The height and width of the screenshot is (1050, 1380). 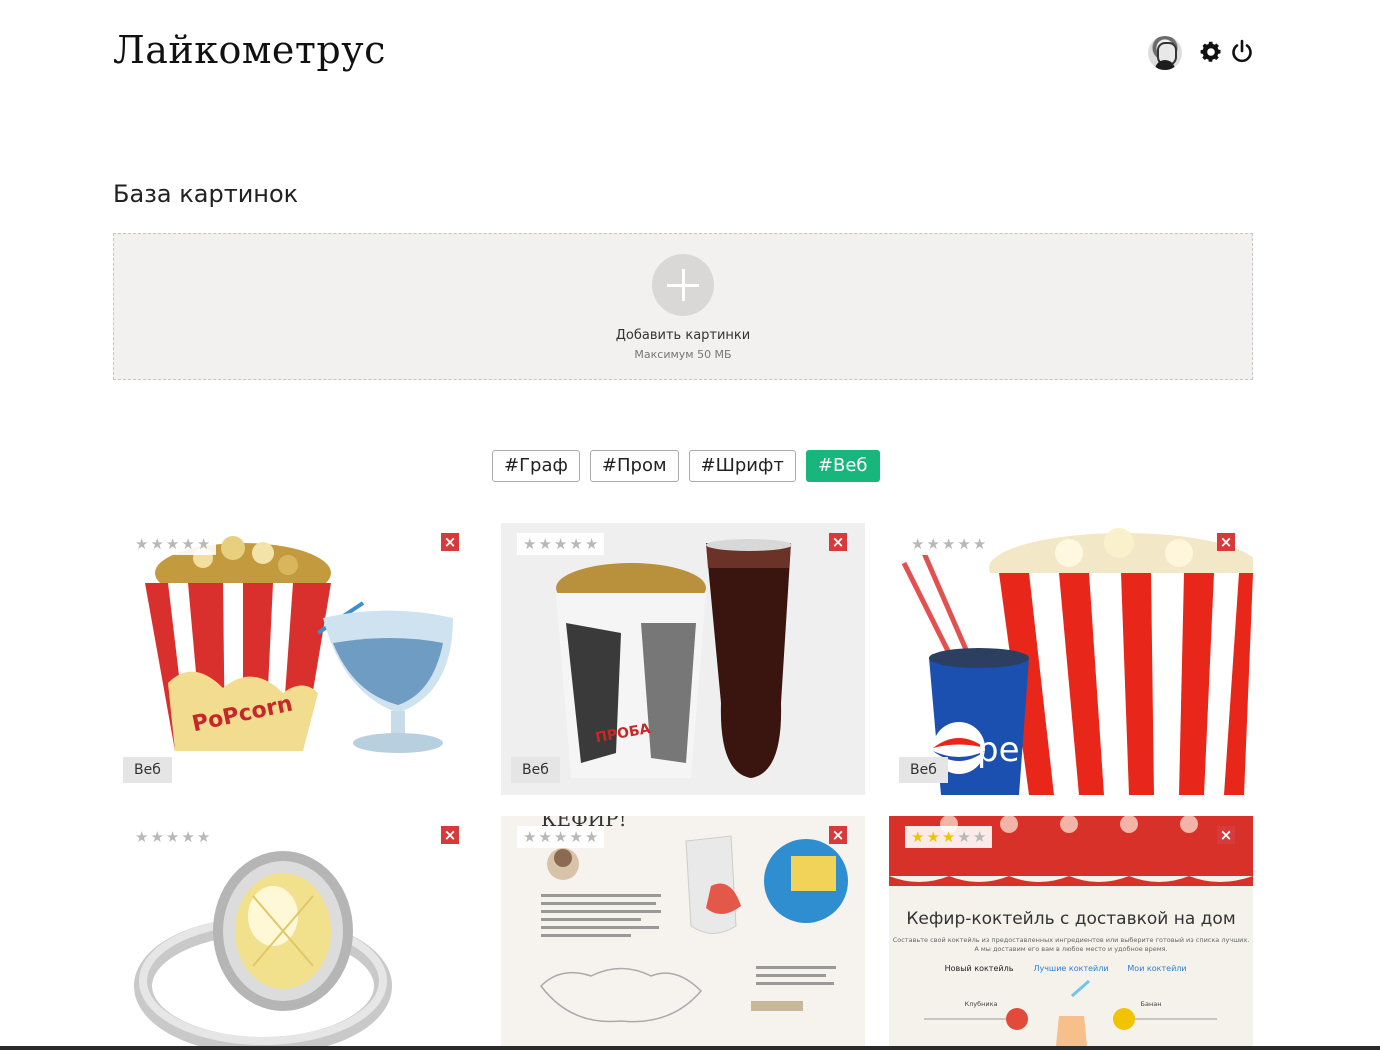 What do you see at coordinates (1070, 968) in the screenshot?
I see `cocktail-tab-best: Лучшие коктейли` at bounding box center [1070, 968].